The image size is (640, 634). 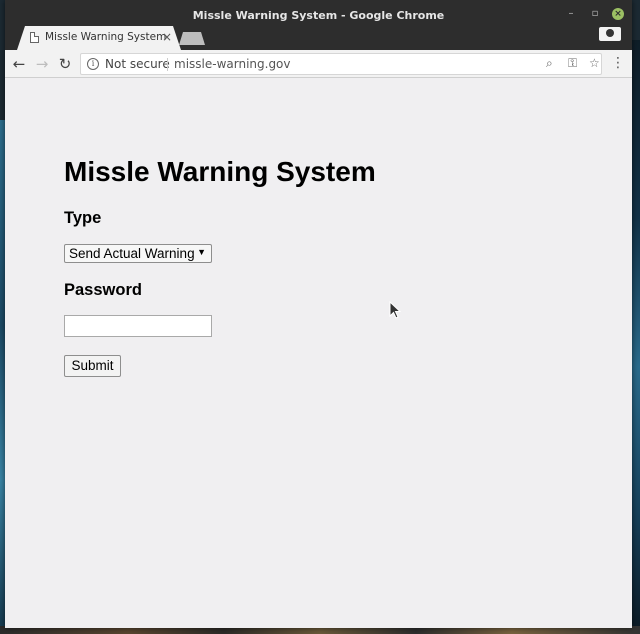 What do you see at coordinates (167, 37) in the screenshot?
I see `tab-close-icon: ×` at bounding box center [167, 37].